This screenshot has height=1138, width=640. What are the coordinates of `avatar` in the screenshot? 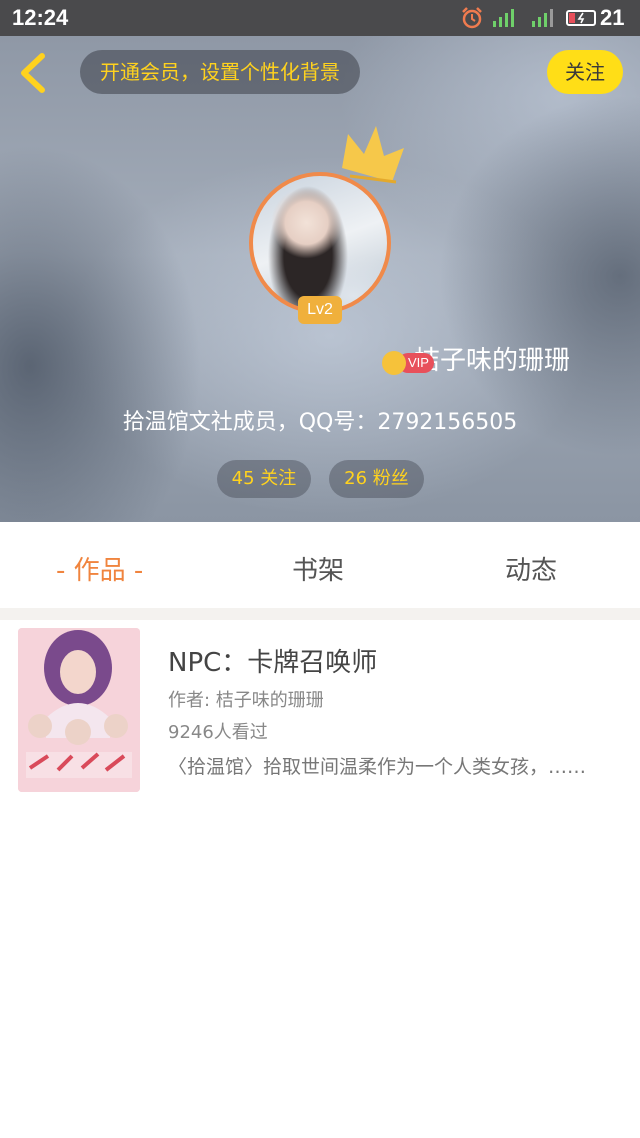 It's located at (320, 243).